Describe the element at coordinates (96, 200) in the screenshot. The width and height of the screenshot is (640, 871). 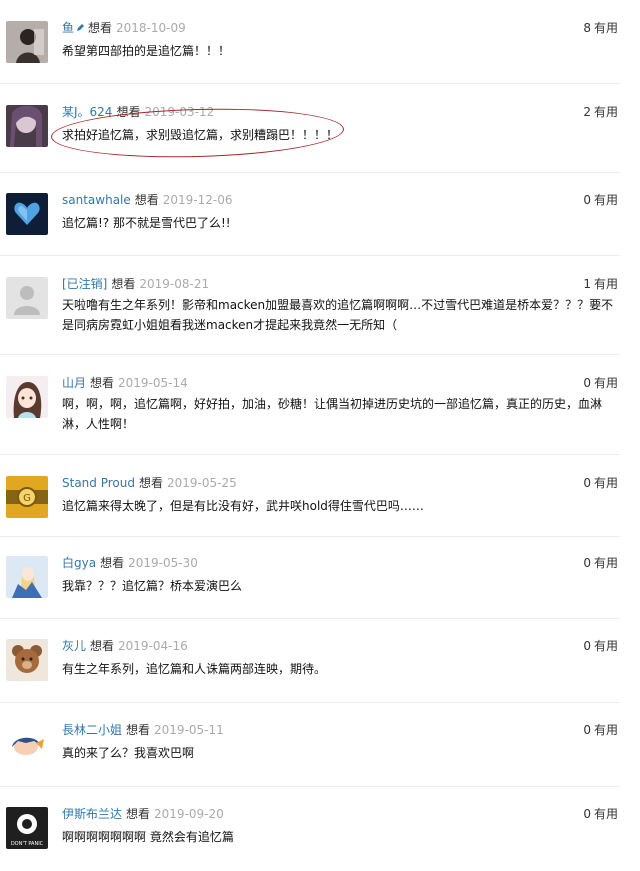
I see `username-link: santawhale` at that location.